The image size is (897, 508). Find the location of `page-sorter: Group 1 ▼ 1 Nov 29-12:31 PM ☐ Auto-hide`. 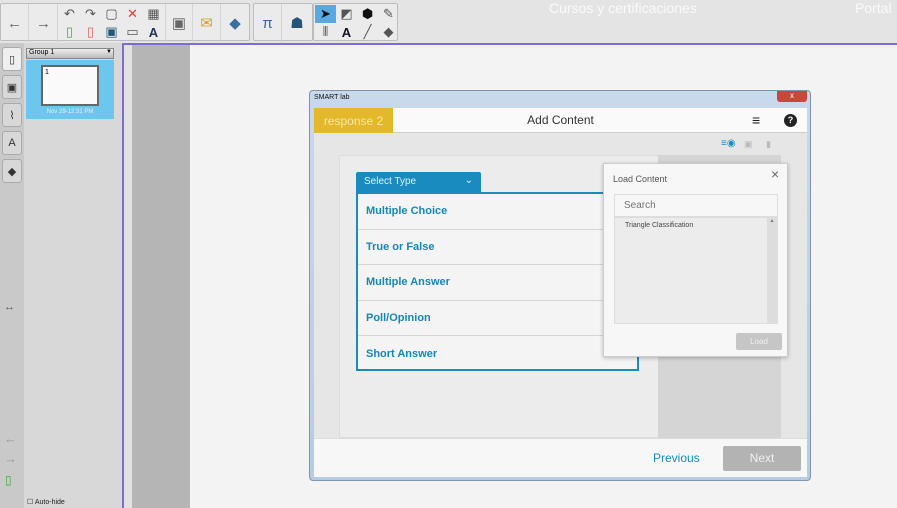

page-sorter: Group 1 ▼ 1 Nov 29-12:31 PM ☐ Auto-hide is located at coordinates (73, 275).